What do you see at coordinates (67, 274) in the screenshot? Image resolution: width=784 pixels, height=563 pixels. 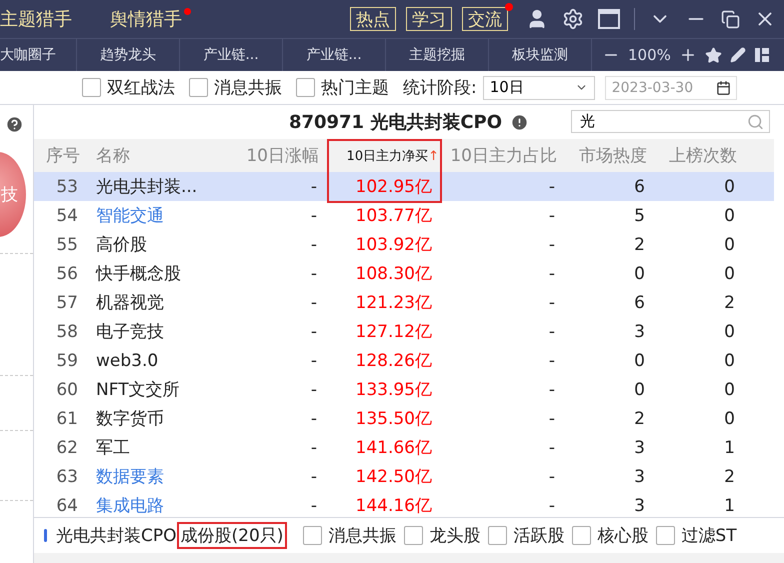 I see `table-cell-text: 56` at bounding box center [67, 274].